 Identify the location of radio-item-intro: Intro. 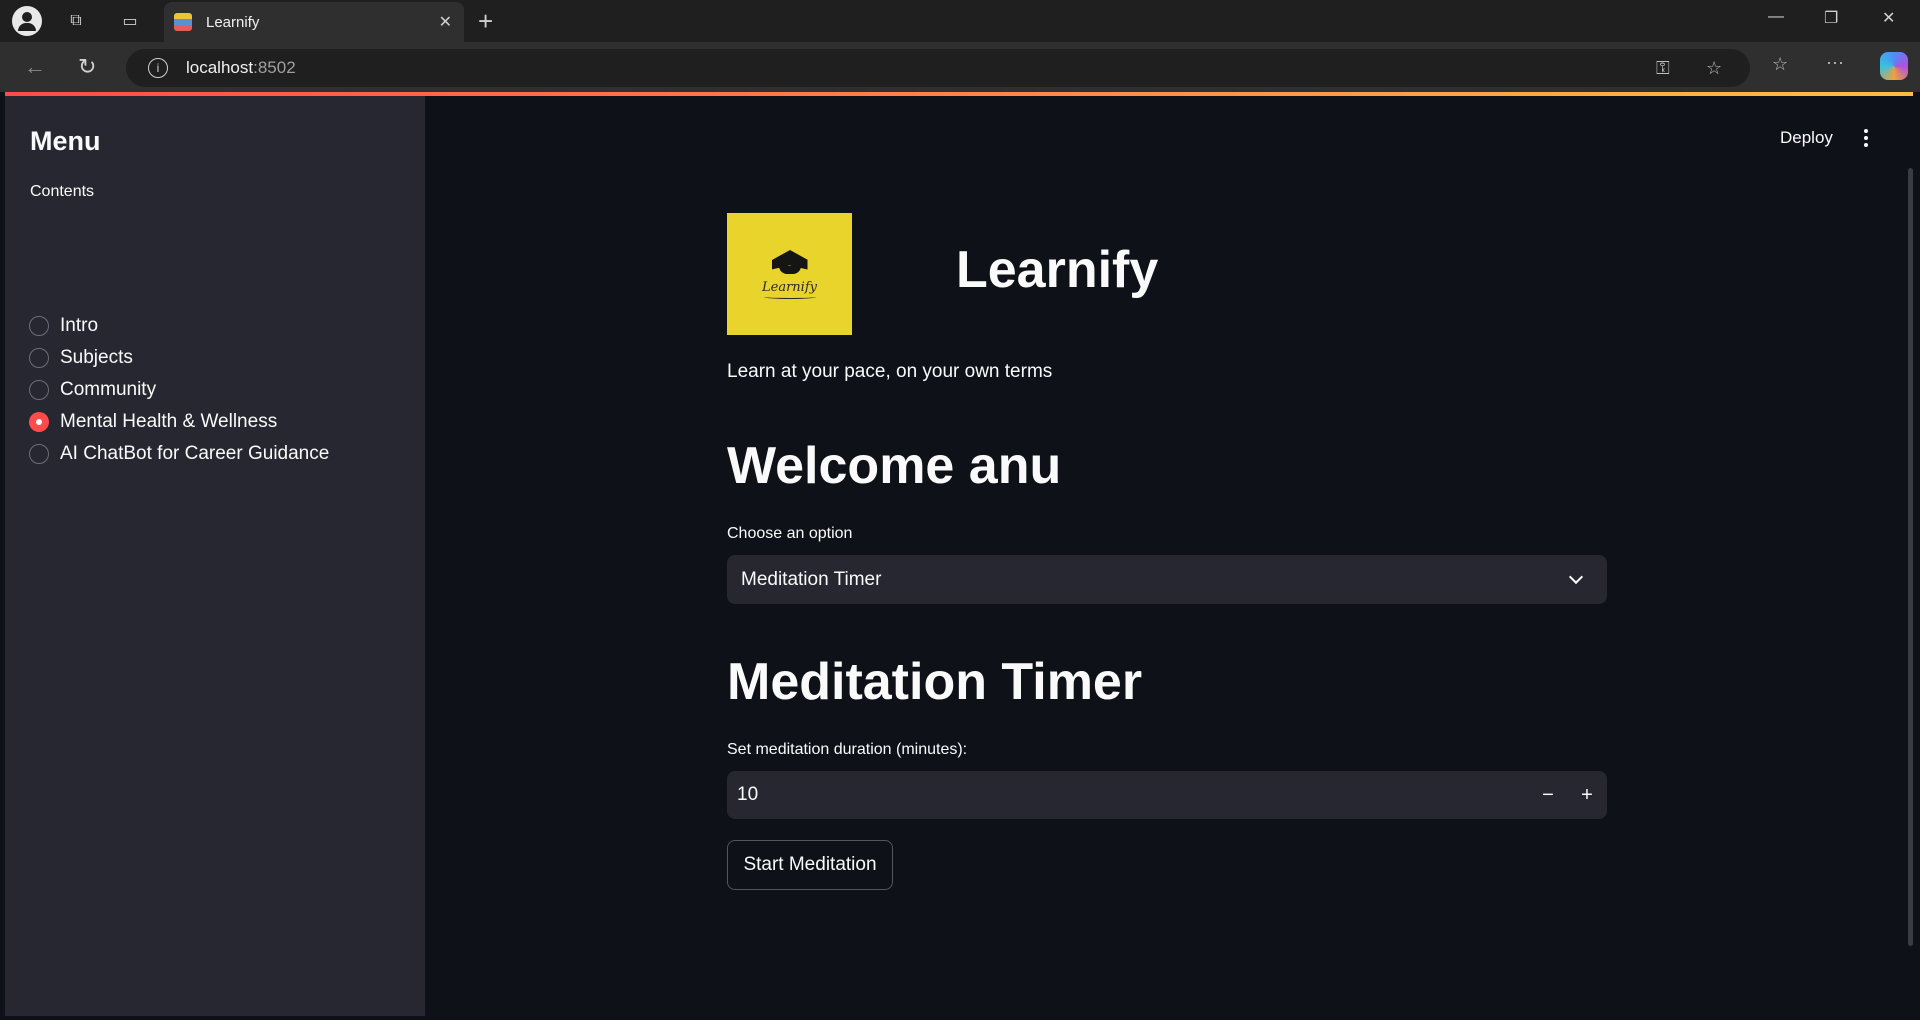
(63, 326).